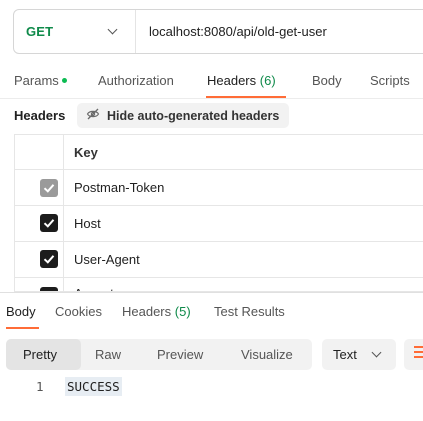  I want to click on response-tab-cookies: Cookies, so click(78, 311).